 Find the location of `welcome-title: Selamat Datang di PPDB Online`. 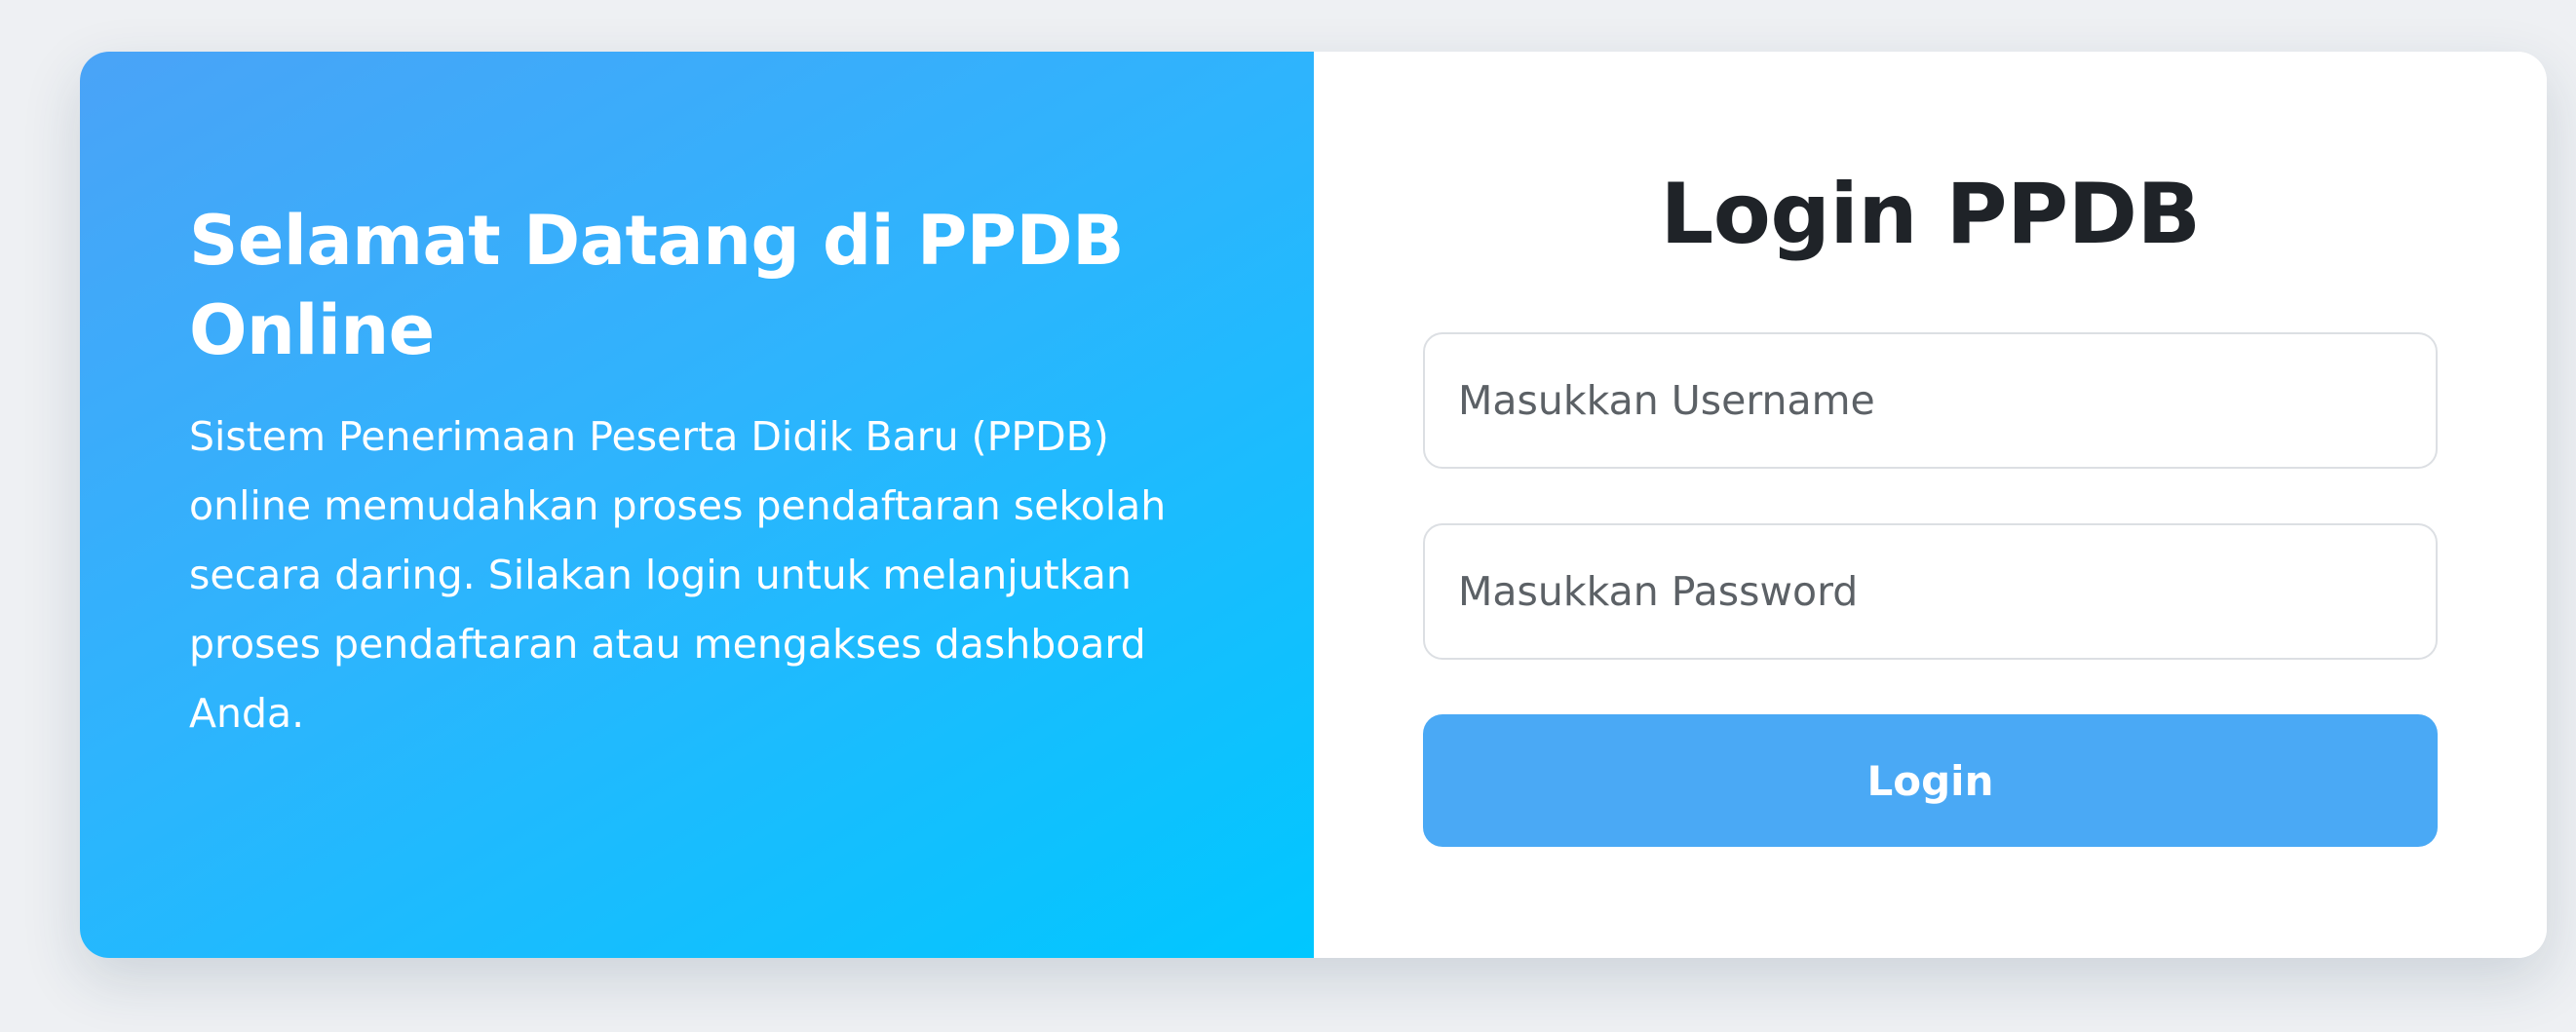

welcome-title: Selamat Datang di PPDB Online is located at coordinates (657, 285).